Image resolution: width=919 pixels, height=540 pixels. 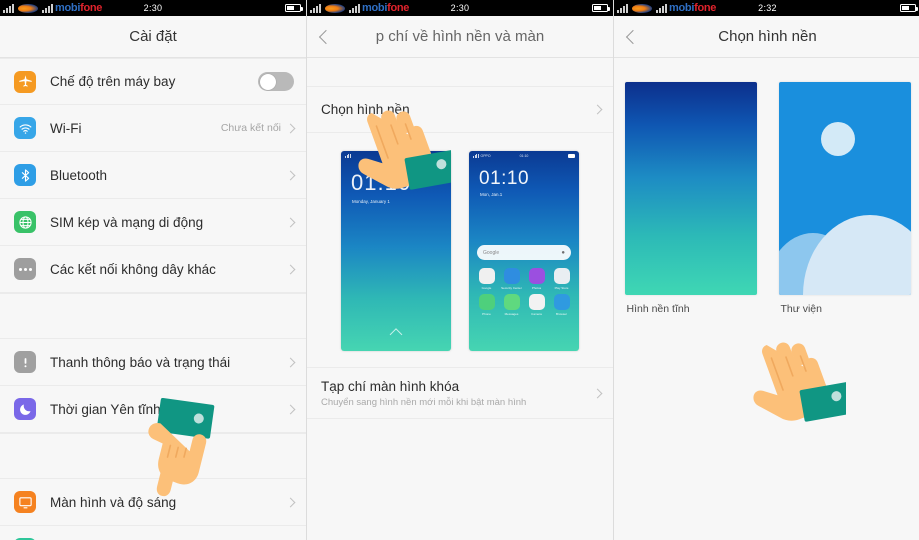 What do you see at coordinates (511, 305) in the screenshot?
I see `app-icon-messages: Messages` at bounding box center [511, 305].